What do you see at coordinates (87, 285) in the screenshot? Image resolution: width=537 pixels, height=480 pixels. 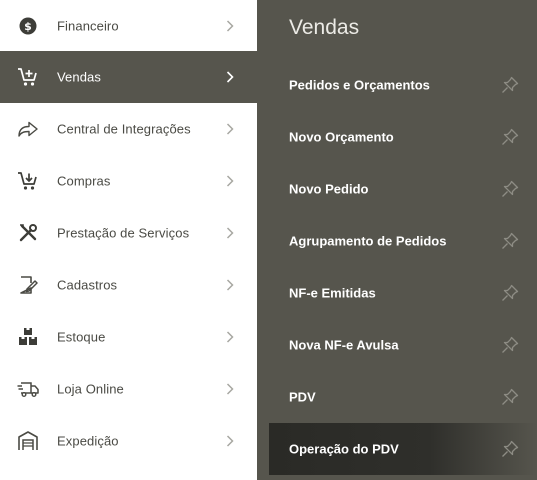 I see `menu-item-label: Cadastros` at bounding box center [87, 285].